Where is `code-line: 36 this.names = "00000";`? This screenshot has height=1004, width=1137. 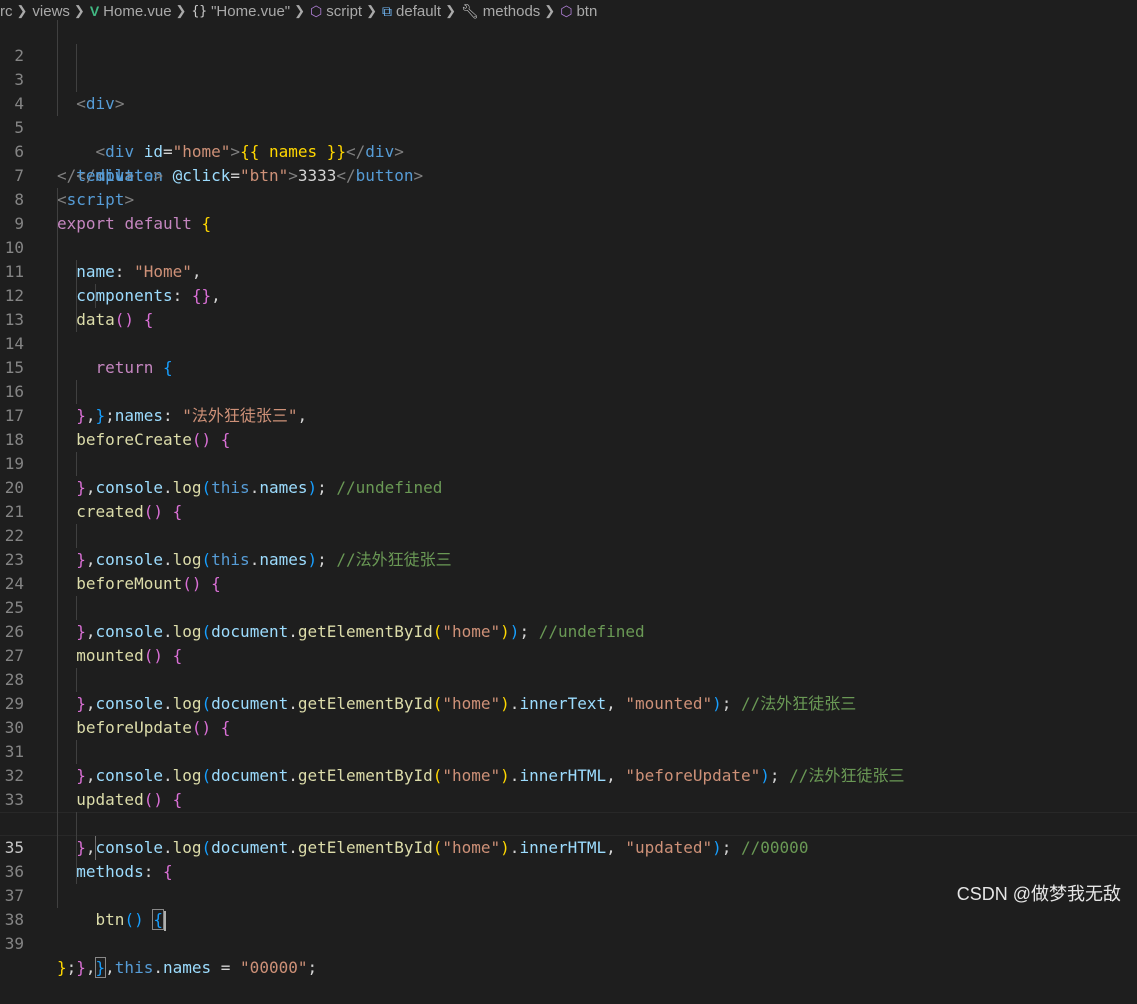
code-line: 36 this.names = "00000"; is located at coordinates (568, 906).